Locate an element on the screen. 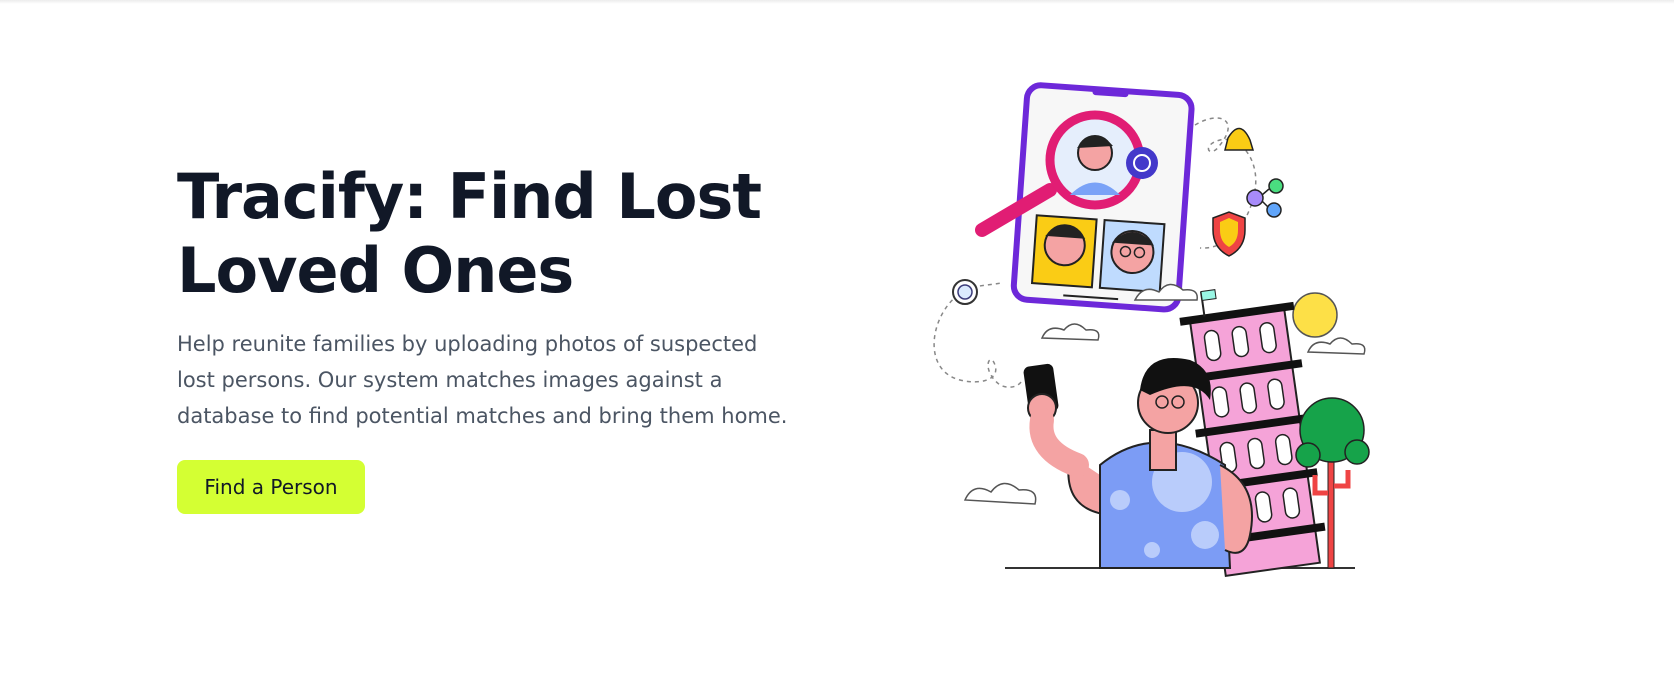 This screenshot has height=699, width=1674. find-person-button: Find a Person is located at coordinates (271, 487).